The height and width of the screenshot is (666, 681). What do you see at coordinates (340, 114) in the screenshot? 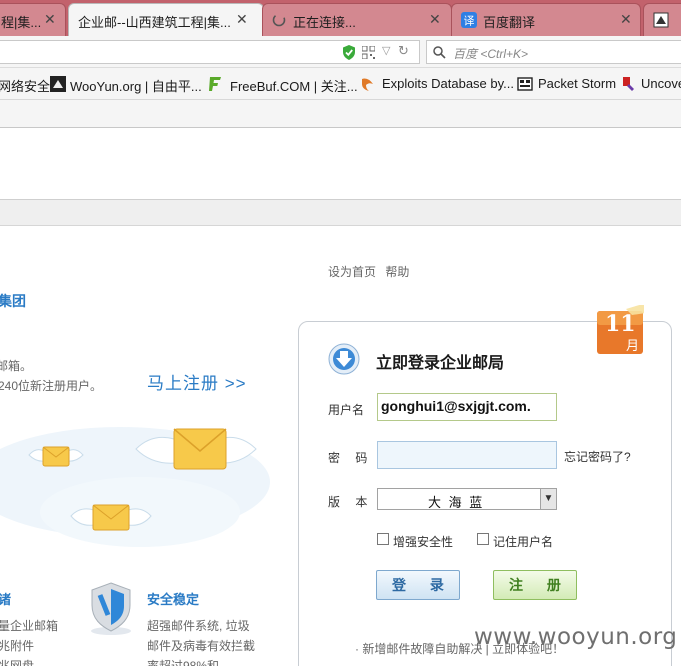
I see `toolbar-band` at bounding box center [340, 114].